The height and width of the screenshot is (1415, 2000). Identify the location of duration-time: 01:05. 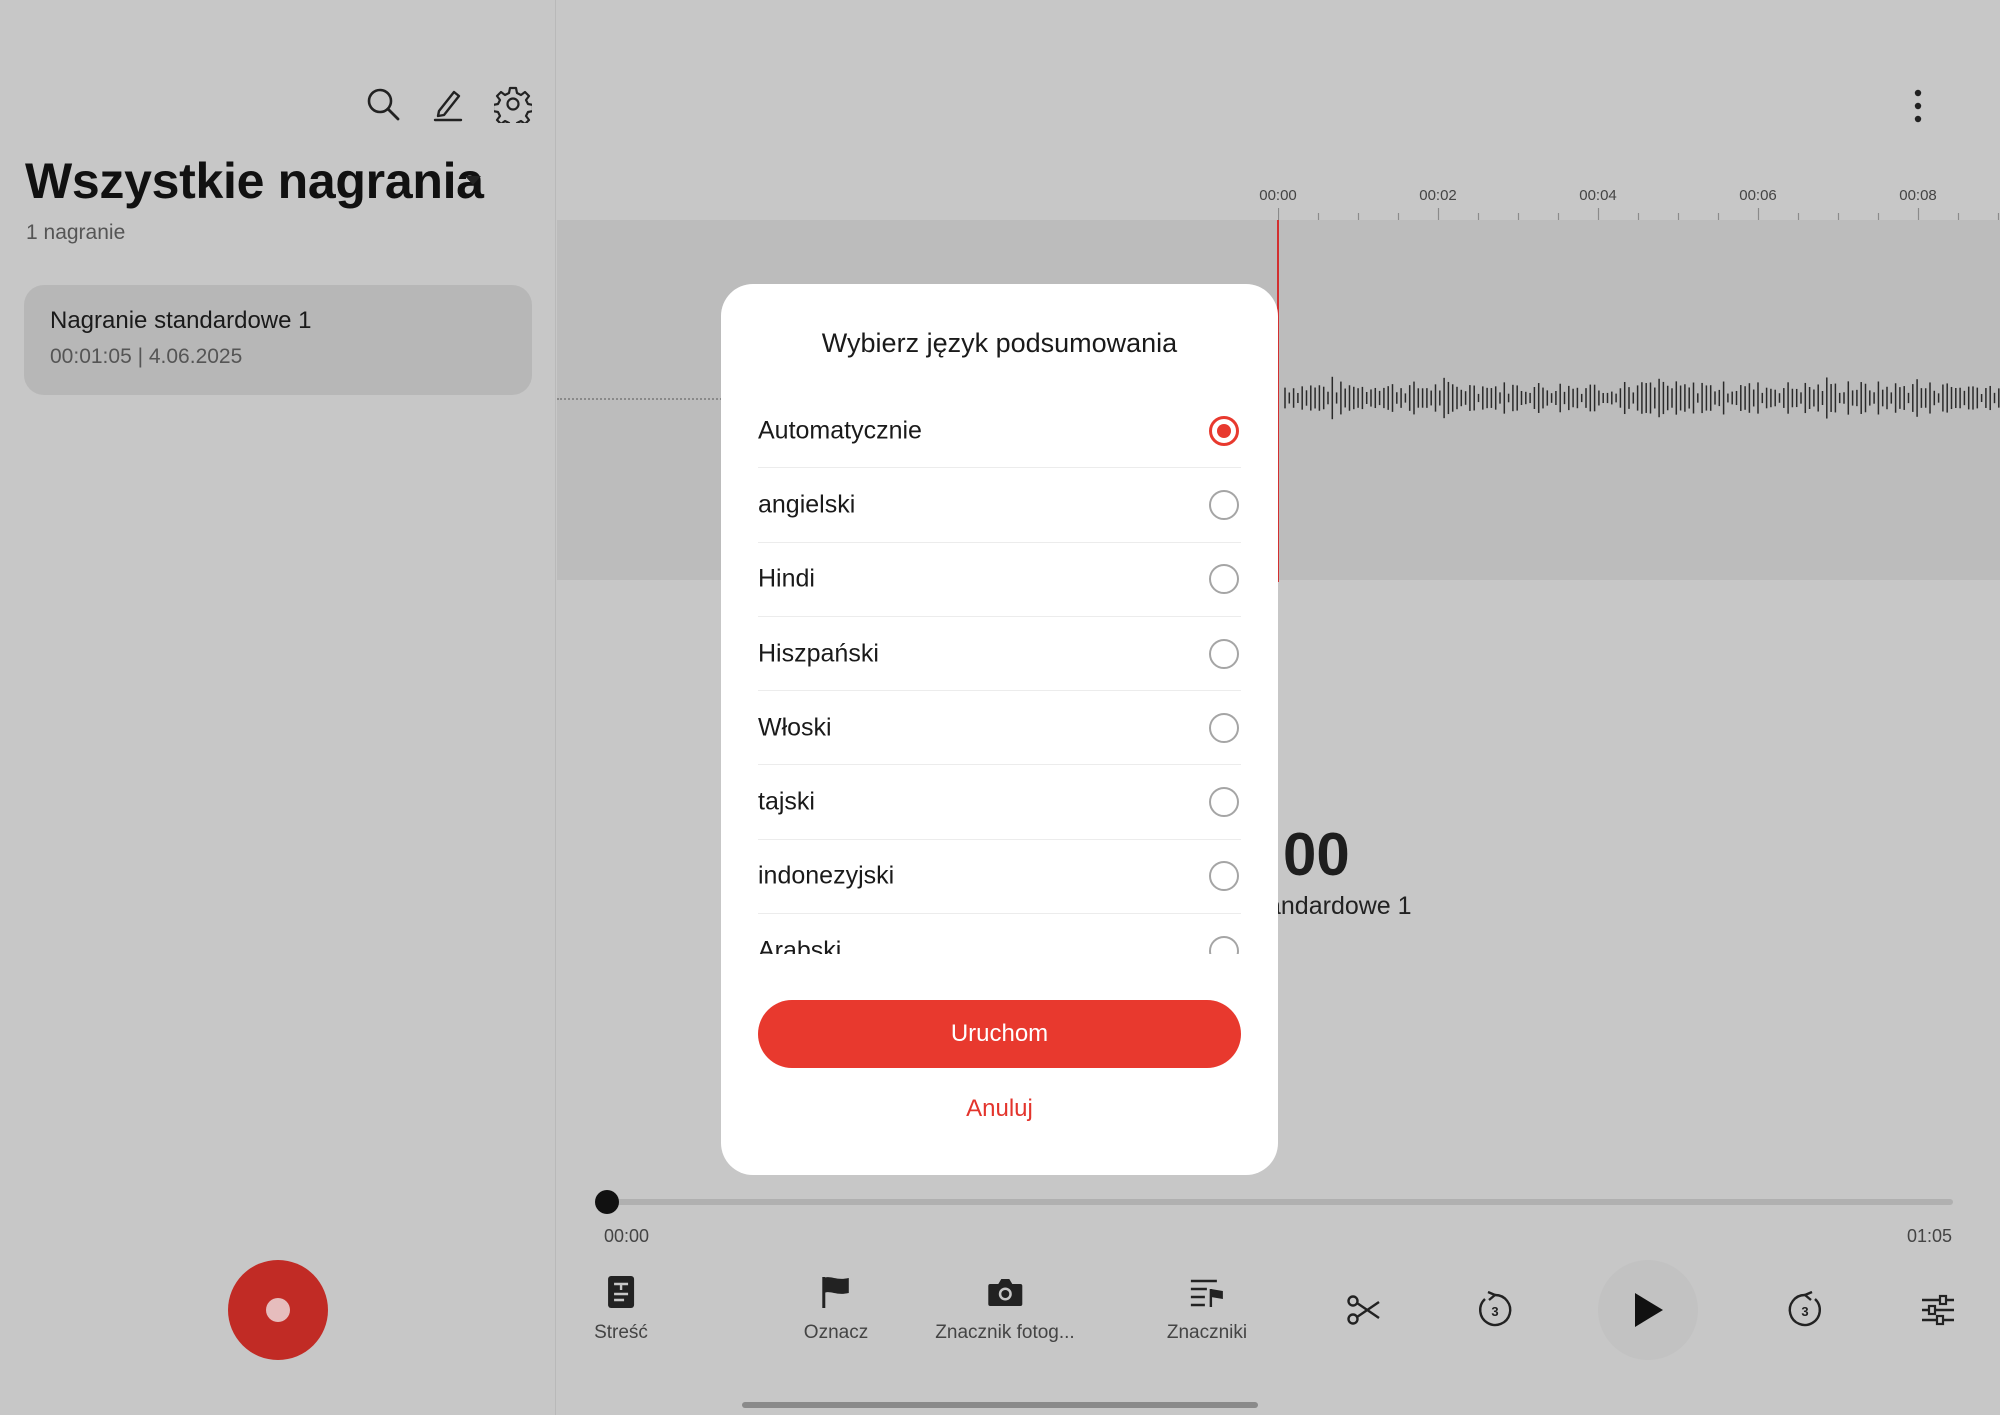
(1930, 1236).